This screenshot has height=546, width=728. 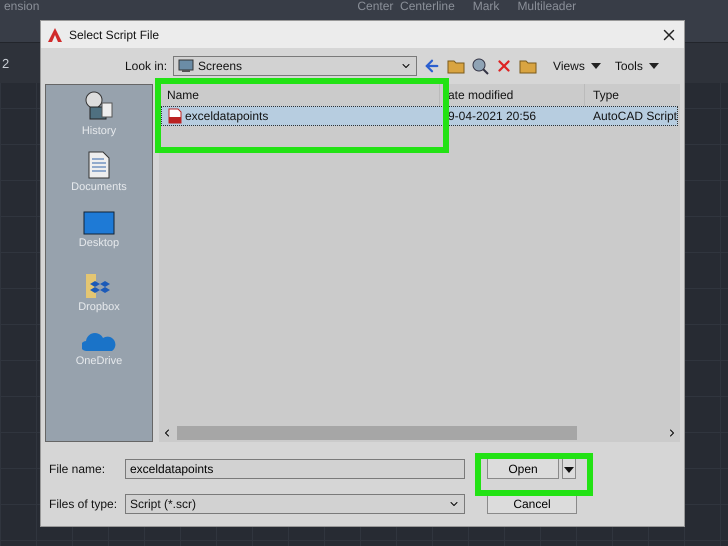 What do you see at coordinates (528, 66) in the screenshot?
I see `new-folder-icon` at bounding box center [528, 66].